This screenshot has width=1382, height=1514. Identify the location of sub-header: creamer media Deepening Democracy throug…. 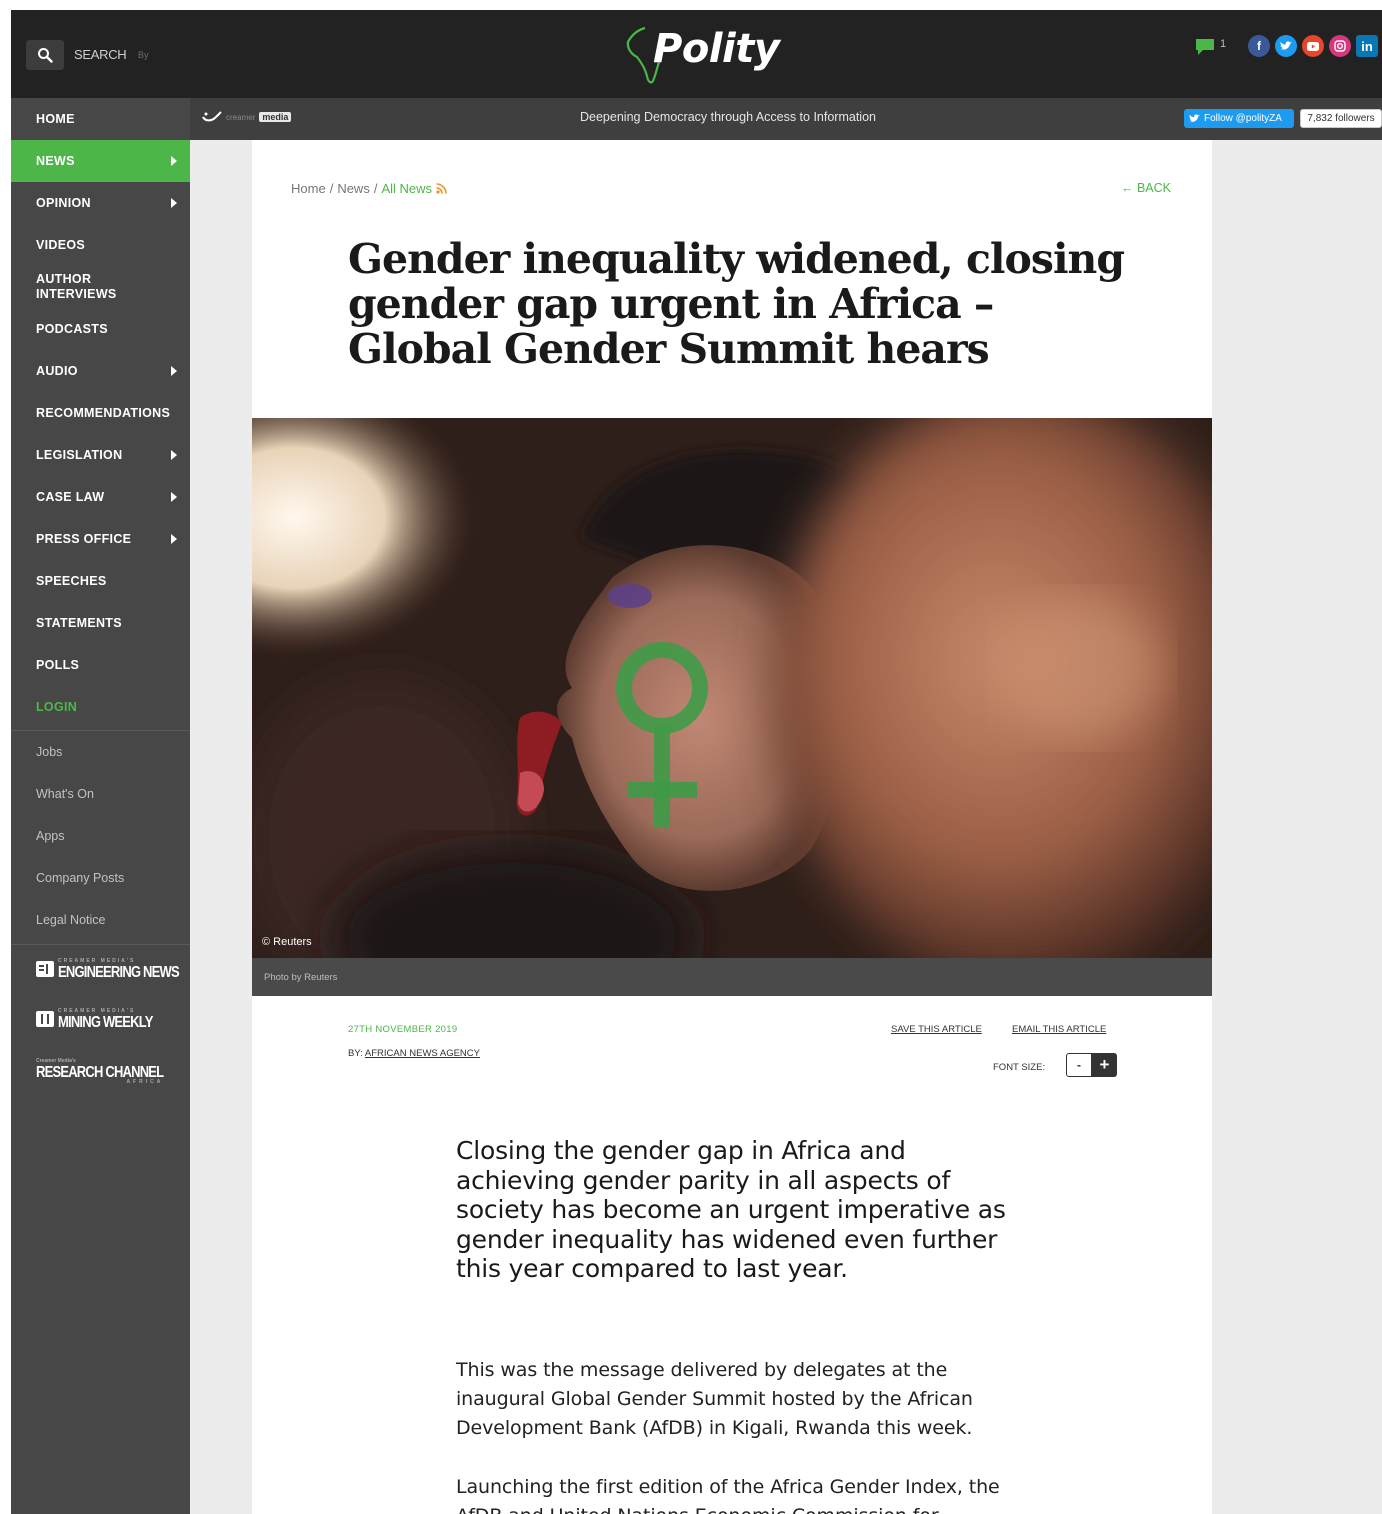
(786, 119).